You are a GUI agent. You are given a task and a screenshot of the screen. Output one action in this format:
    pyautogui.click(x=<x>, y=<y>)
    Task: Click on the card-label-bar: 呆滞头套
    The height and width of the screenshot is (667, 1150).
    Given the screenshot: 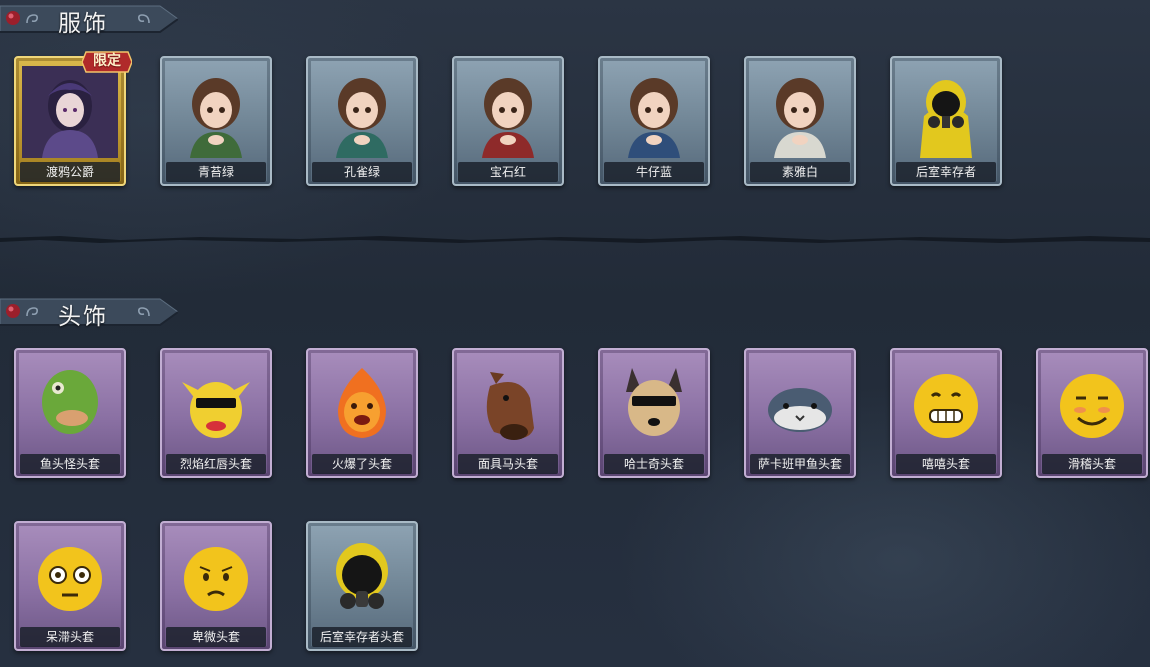 What is the action you would take?
    pyautogui.click(x=70, y=637)
    